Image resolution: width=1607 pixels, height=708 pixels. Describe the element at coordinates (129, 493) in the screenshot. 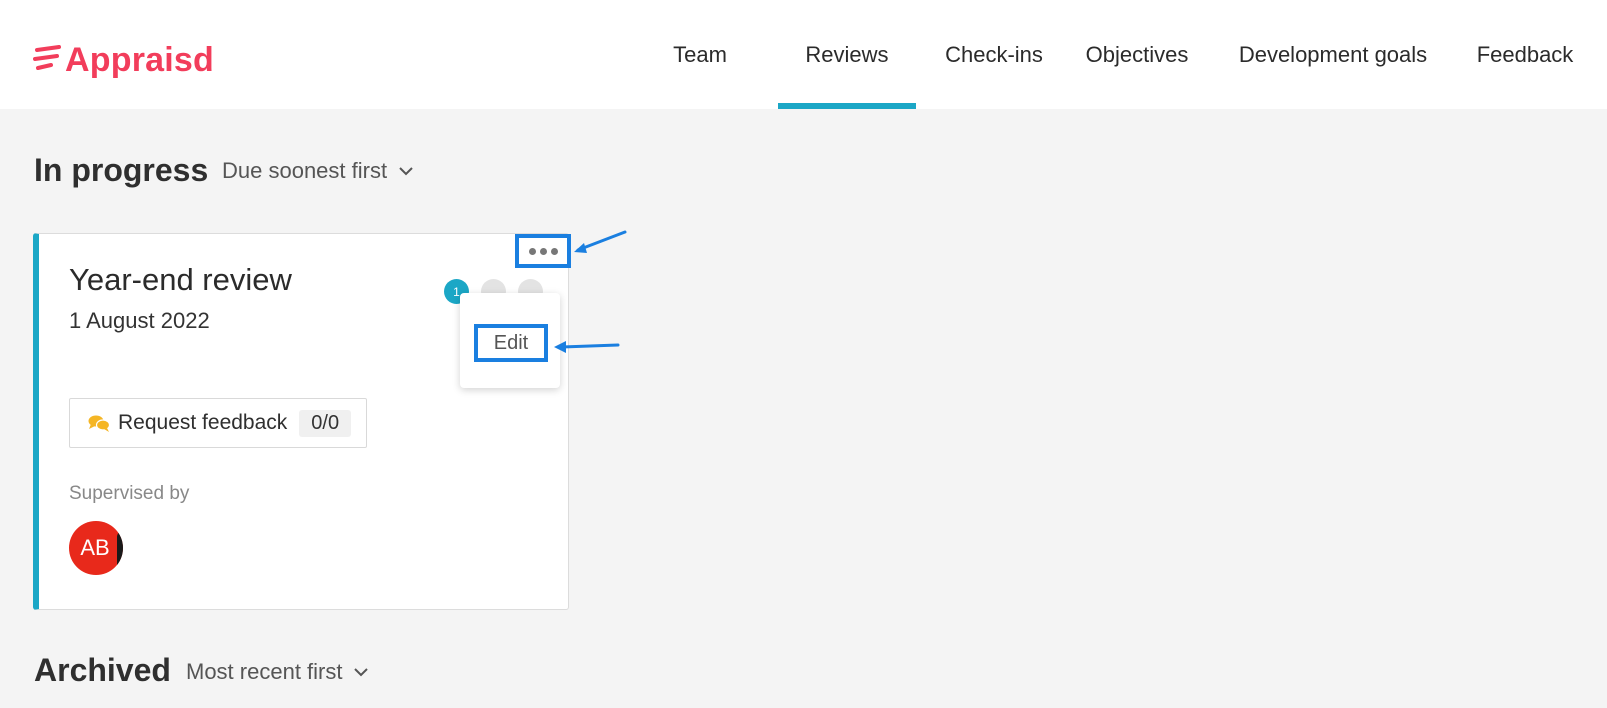

I see `supervised-by-label: Supervised by` at that location.